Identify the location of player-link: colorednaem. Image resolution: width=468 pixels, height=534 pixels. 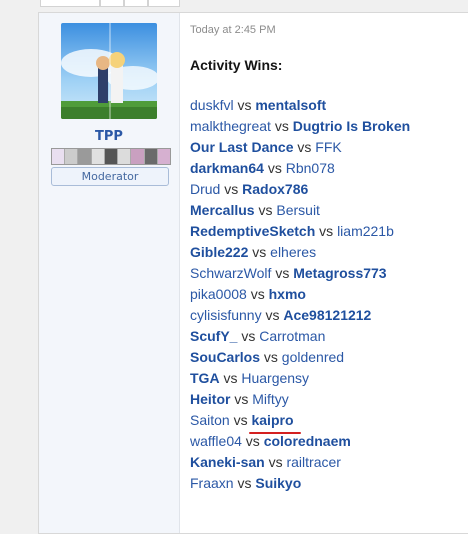
(307, 441).